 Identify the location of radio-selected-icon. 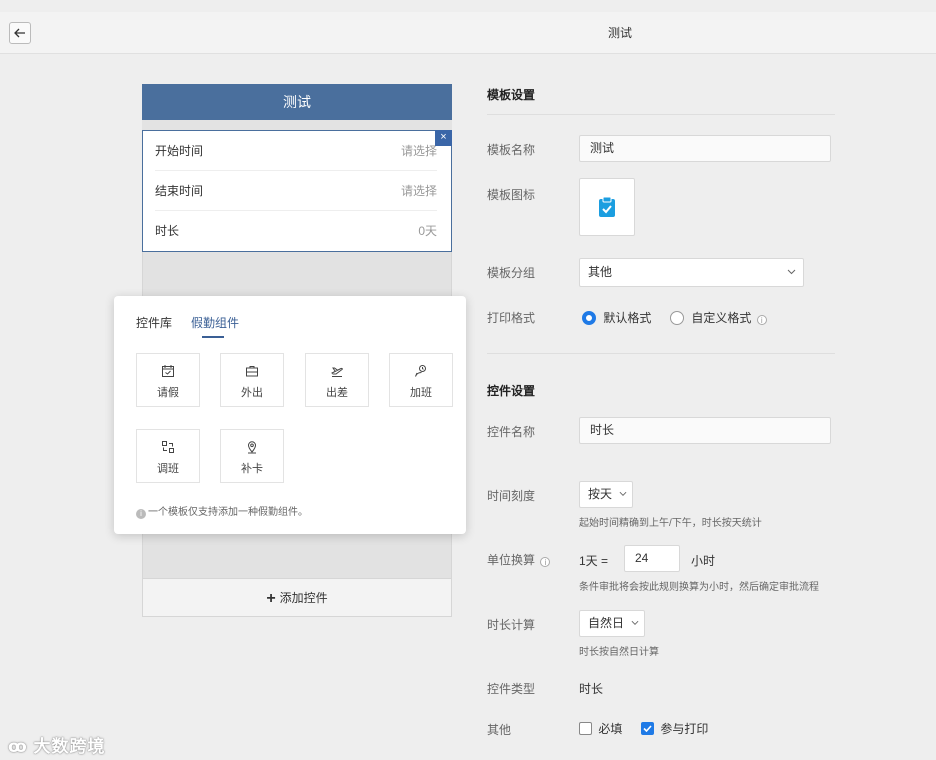
(589, 318).